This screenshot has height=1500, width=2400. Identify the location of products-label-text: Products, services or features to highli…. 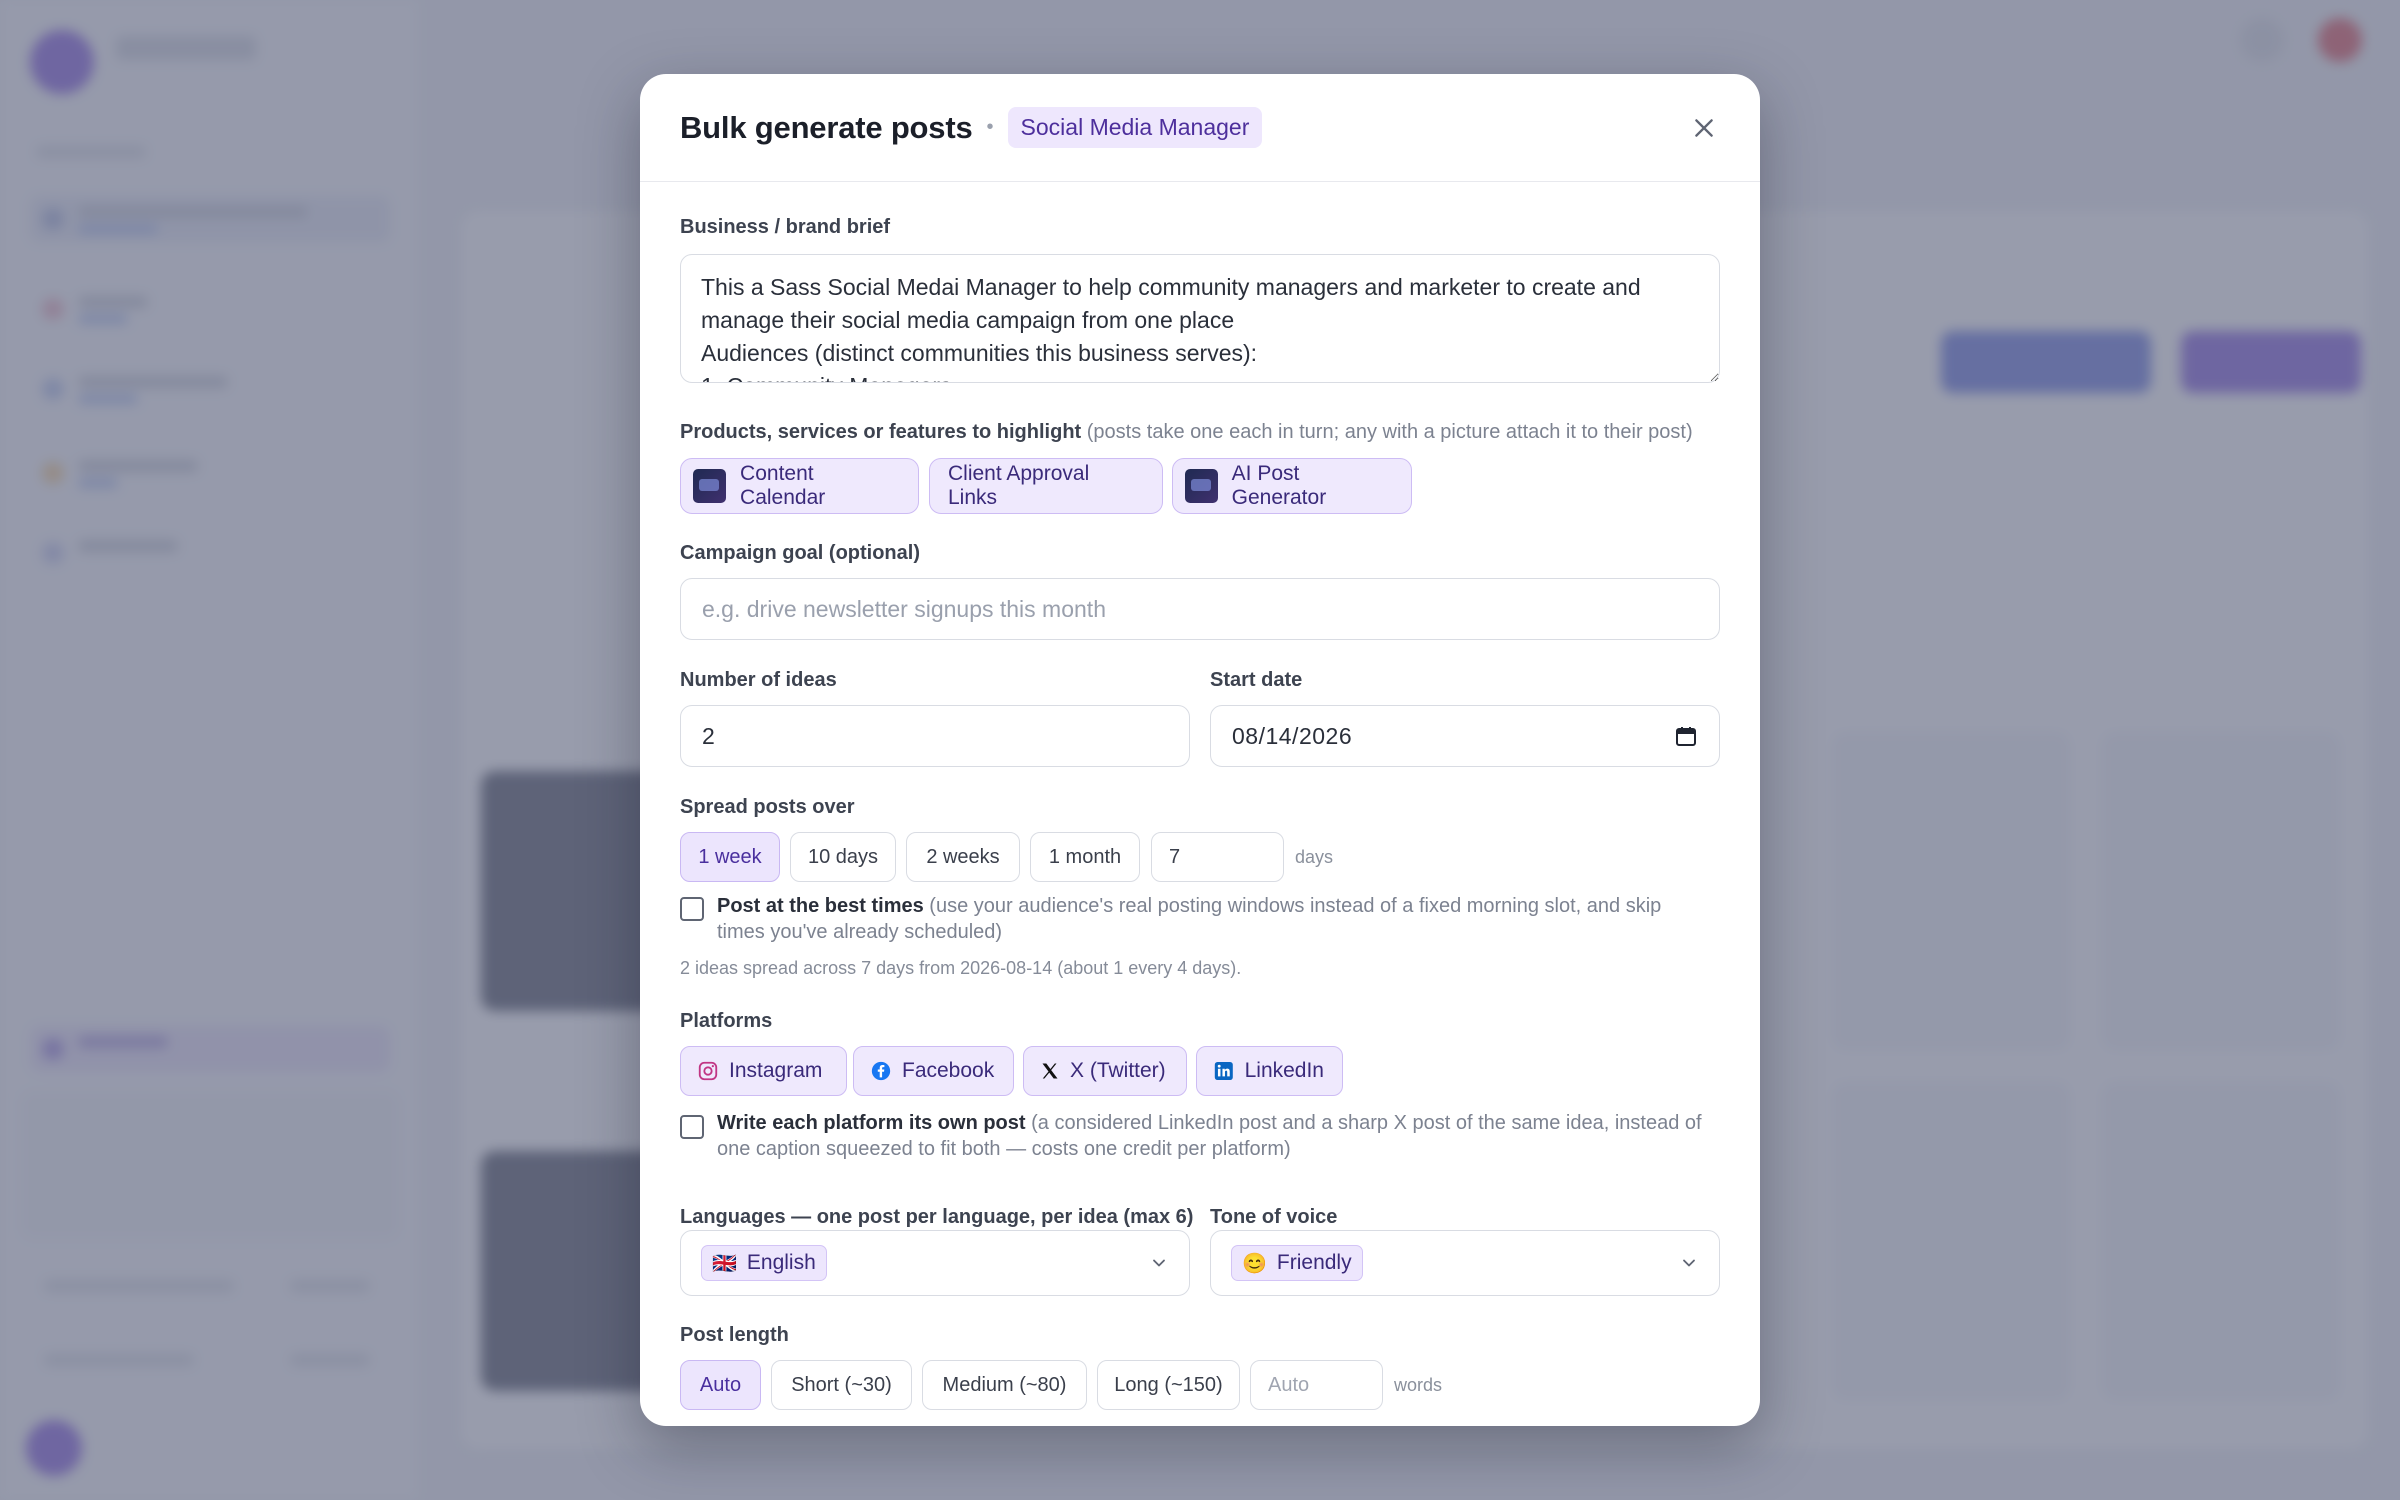
(881, 432).